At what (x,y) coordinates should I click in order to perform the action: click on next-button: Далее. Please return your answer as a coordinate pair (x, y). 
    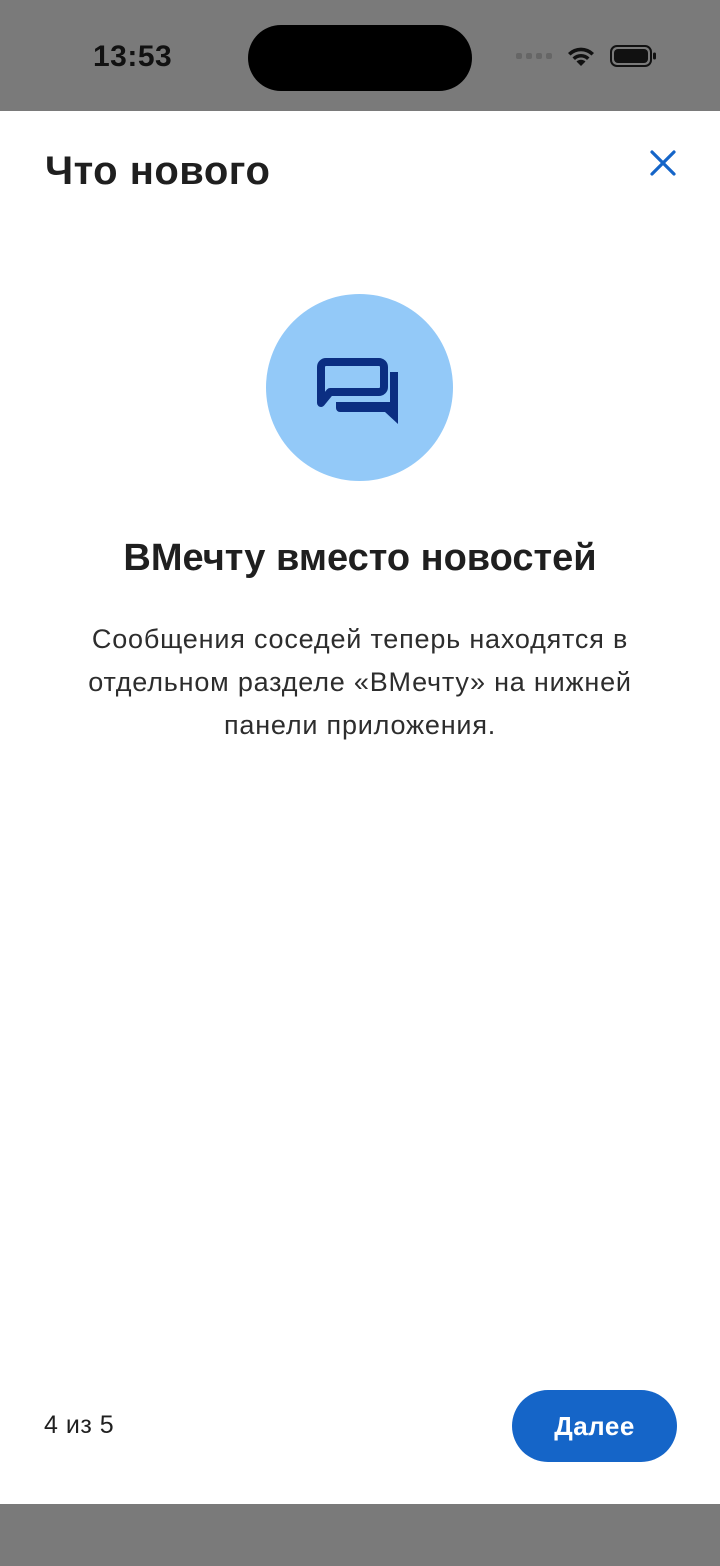
    Looking at the image, I should click on (594, 1426).